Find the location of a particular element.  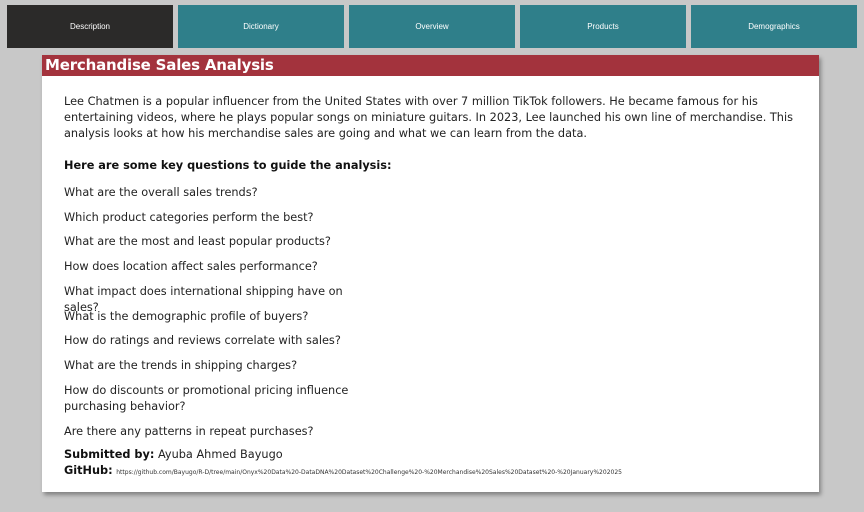

tab-dictionary: Dictionary is located at coordinates (261, 26).